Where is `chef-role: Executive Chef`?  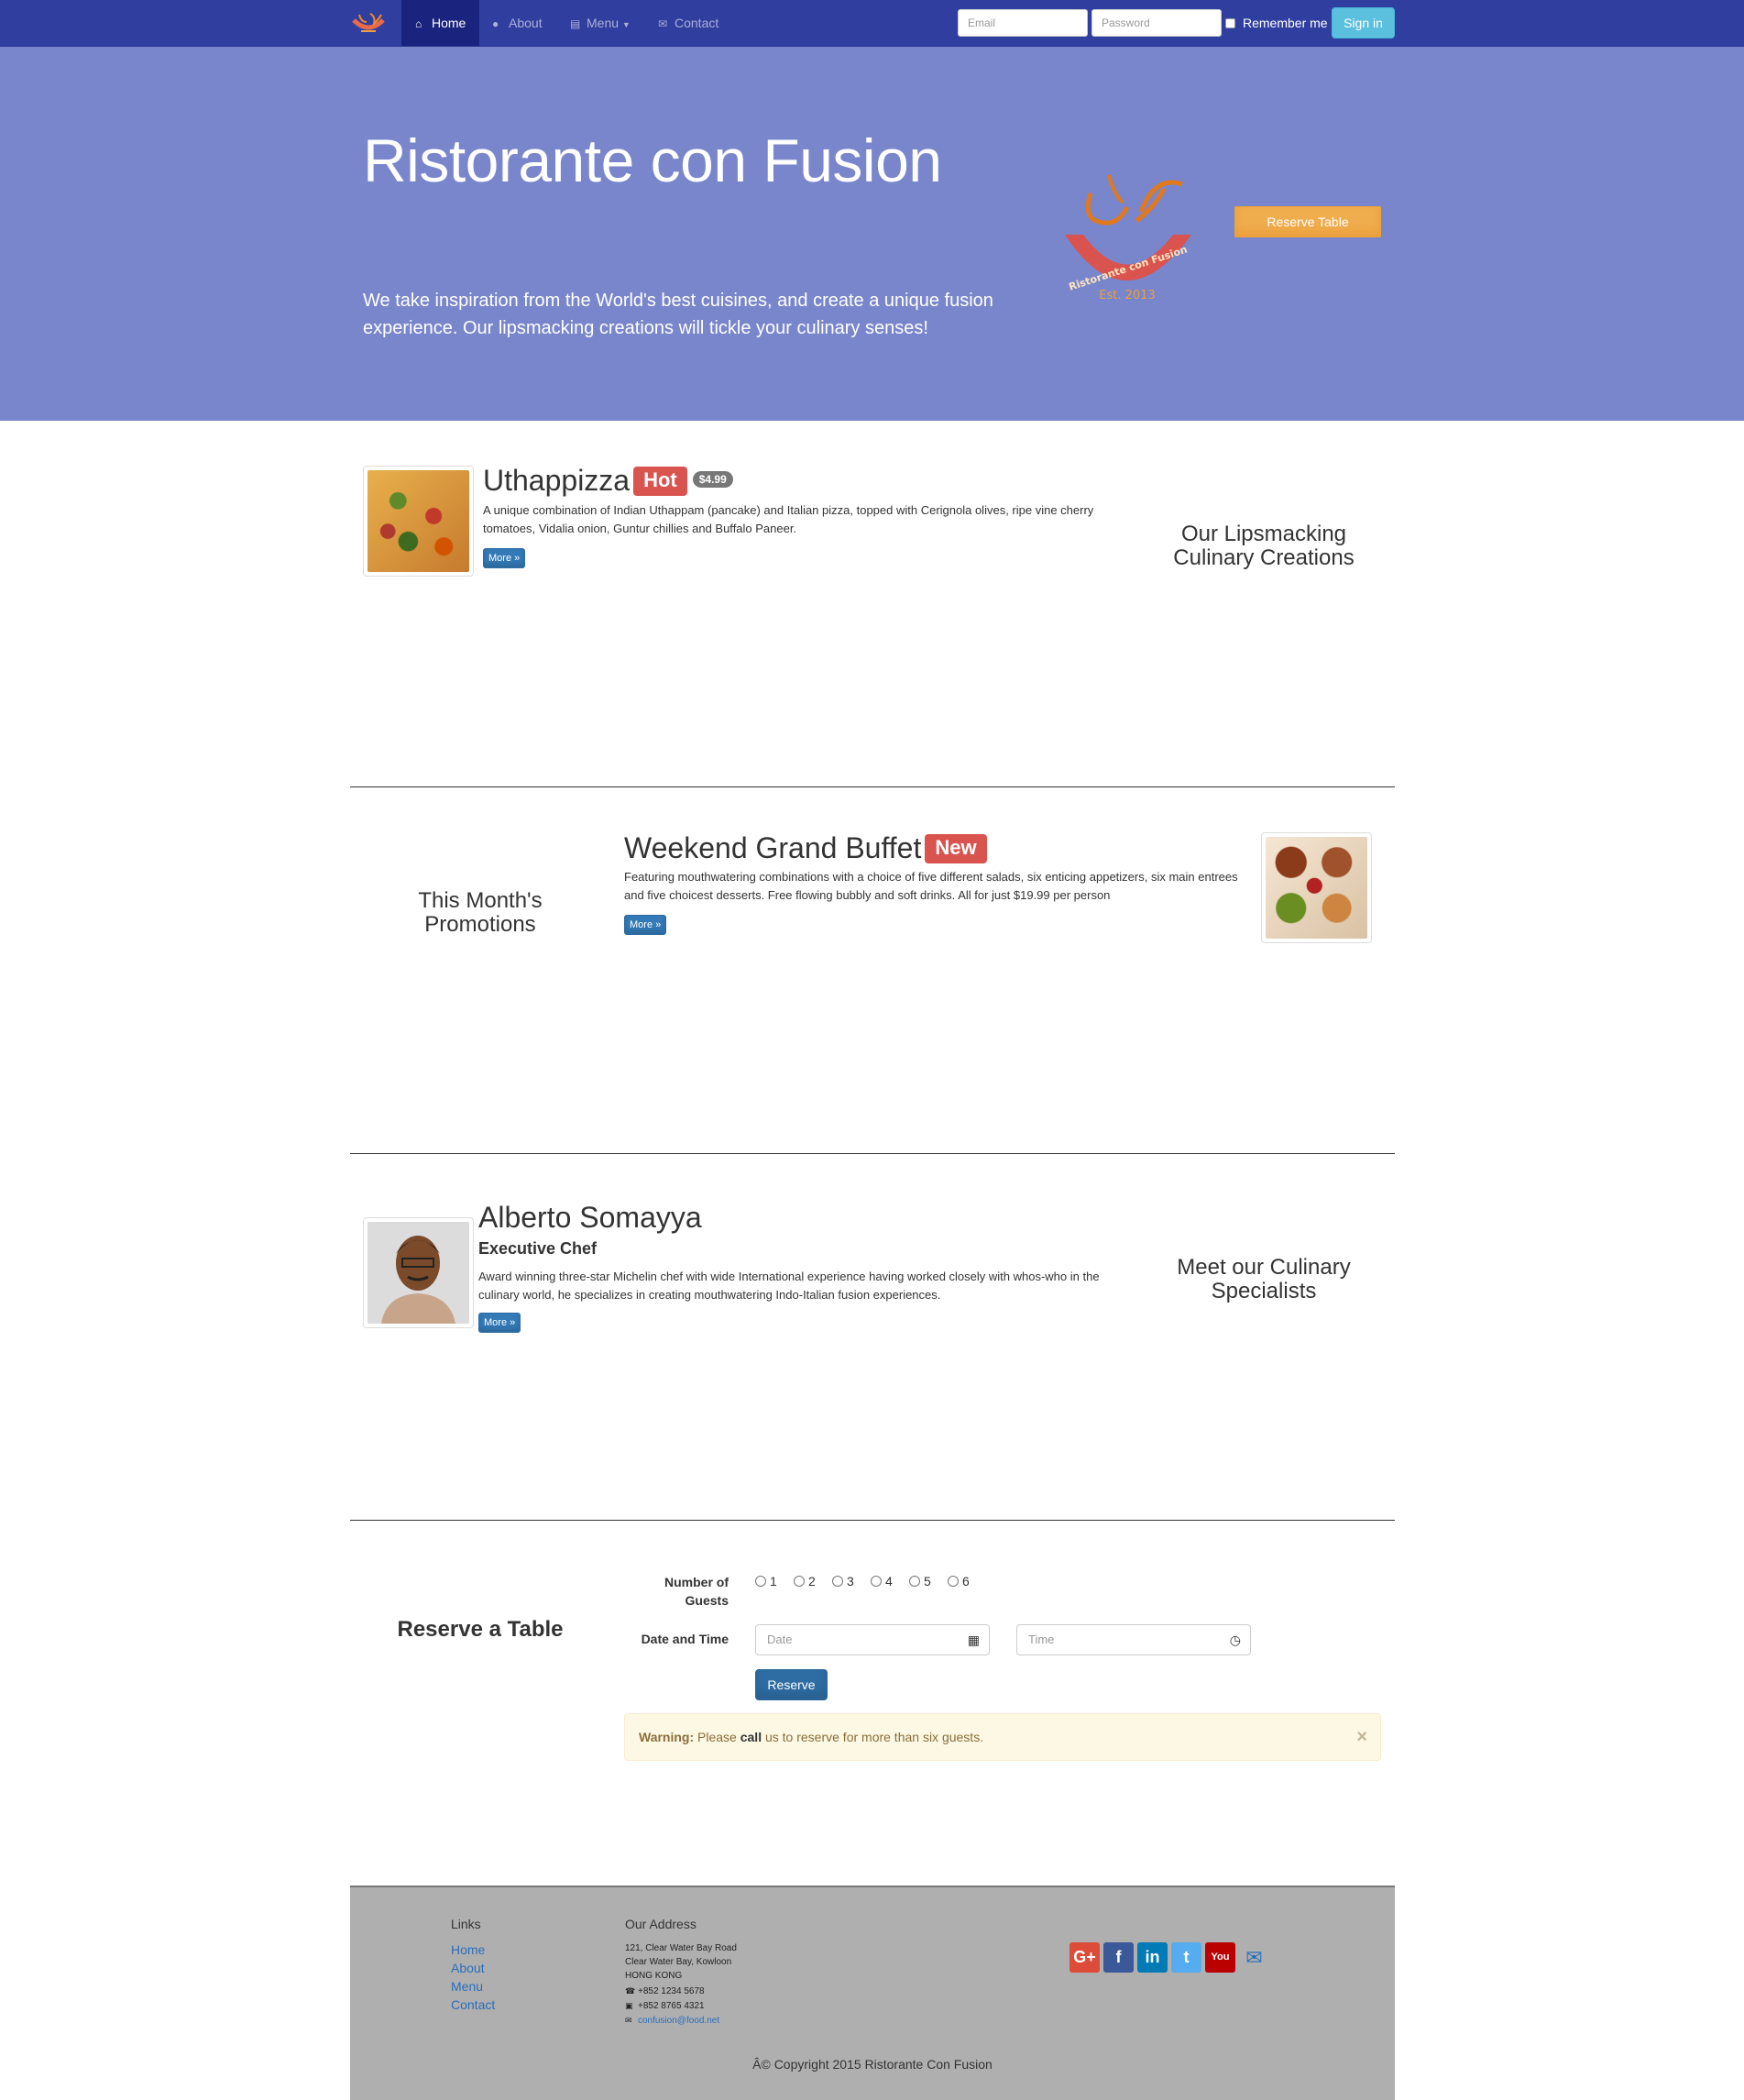 chef-role: Executive Chef is located at coordinates (538, 1248).